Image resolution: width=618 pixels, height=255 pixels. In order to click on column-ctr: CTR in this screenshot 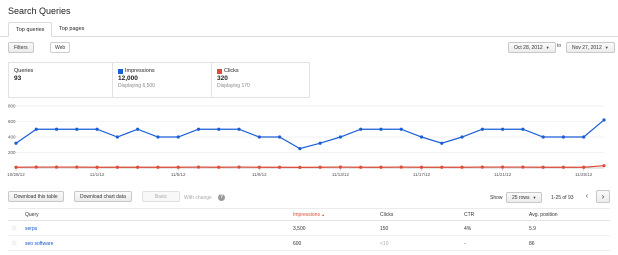, I will do `click(469, 215)`.